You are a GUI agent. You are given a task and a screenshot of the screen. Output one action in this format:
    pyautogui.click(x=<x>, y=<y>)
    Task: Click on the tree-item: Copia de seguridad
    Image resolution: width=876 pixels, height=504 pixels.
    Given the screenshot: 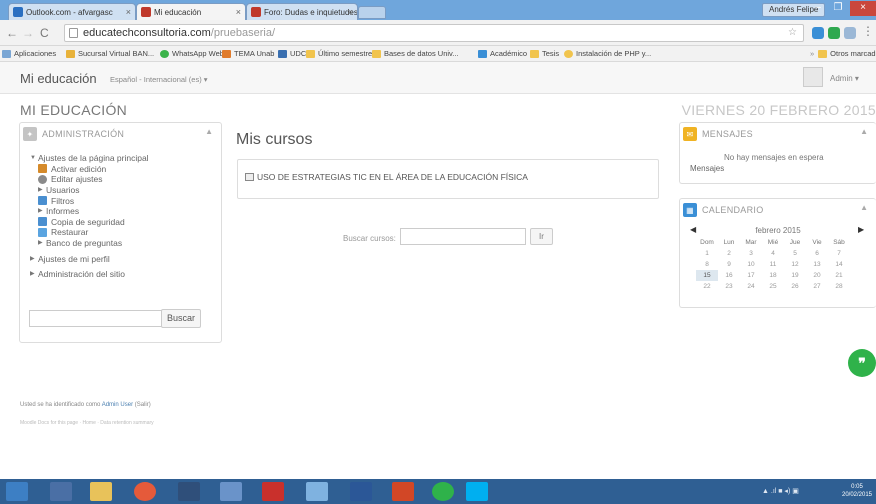 What is the action you would take?
    pyautogui.click(x=89, y=222)
    